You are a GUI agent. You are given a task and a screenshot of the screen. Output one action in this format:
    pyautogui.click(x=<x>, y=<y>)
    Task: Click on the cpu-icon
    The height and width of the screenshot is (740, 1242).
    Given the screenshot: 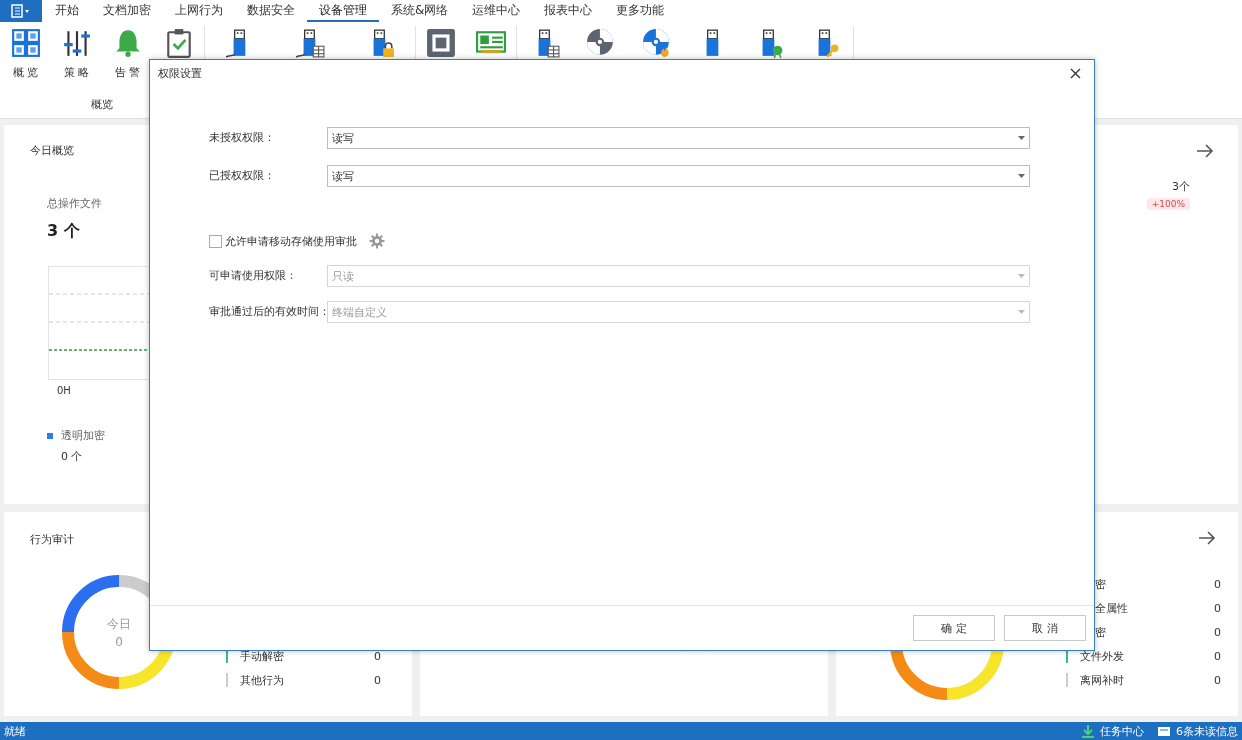 What is the action you would take?
    pyautogui.click(x=441, y=43)
    